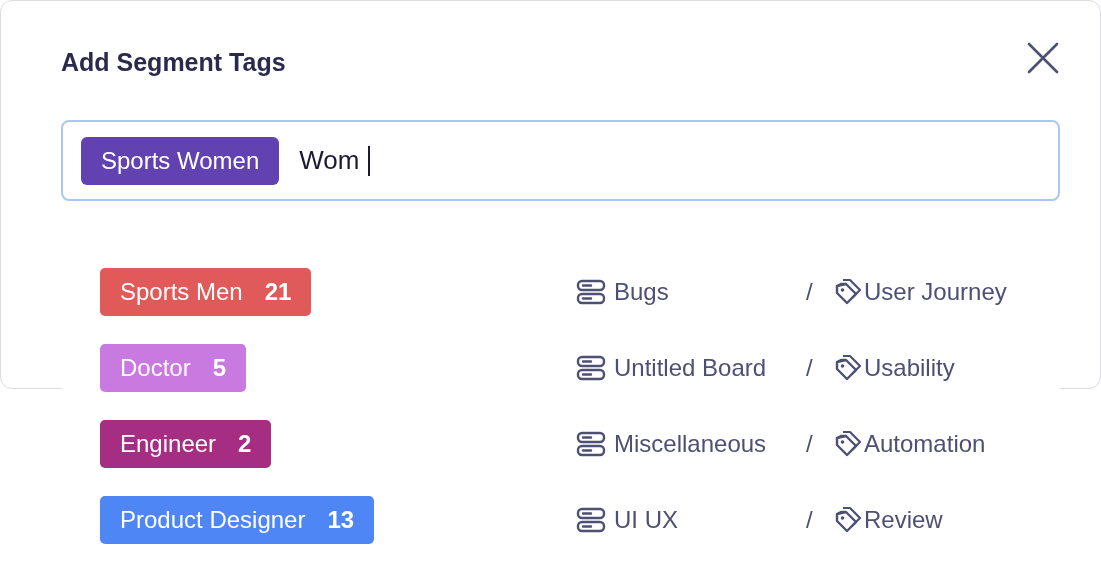  I want to click on tag-name: Review, so click(903, 520).